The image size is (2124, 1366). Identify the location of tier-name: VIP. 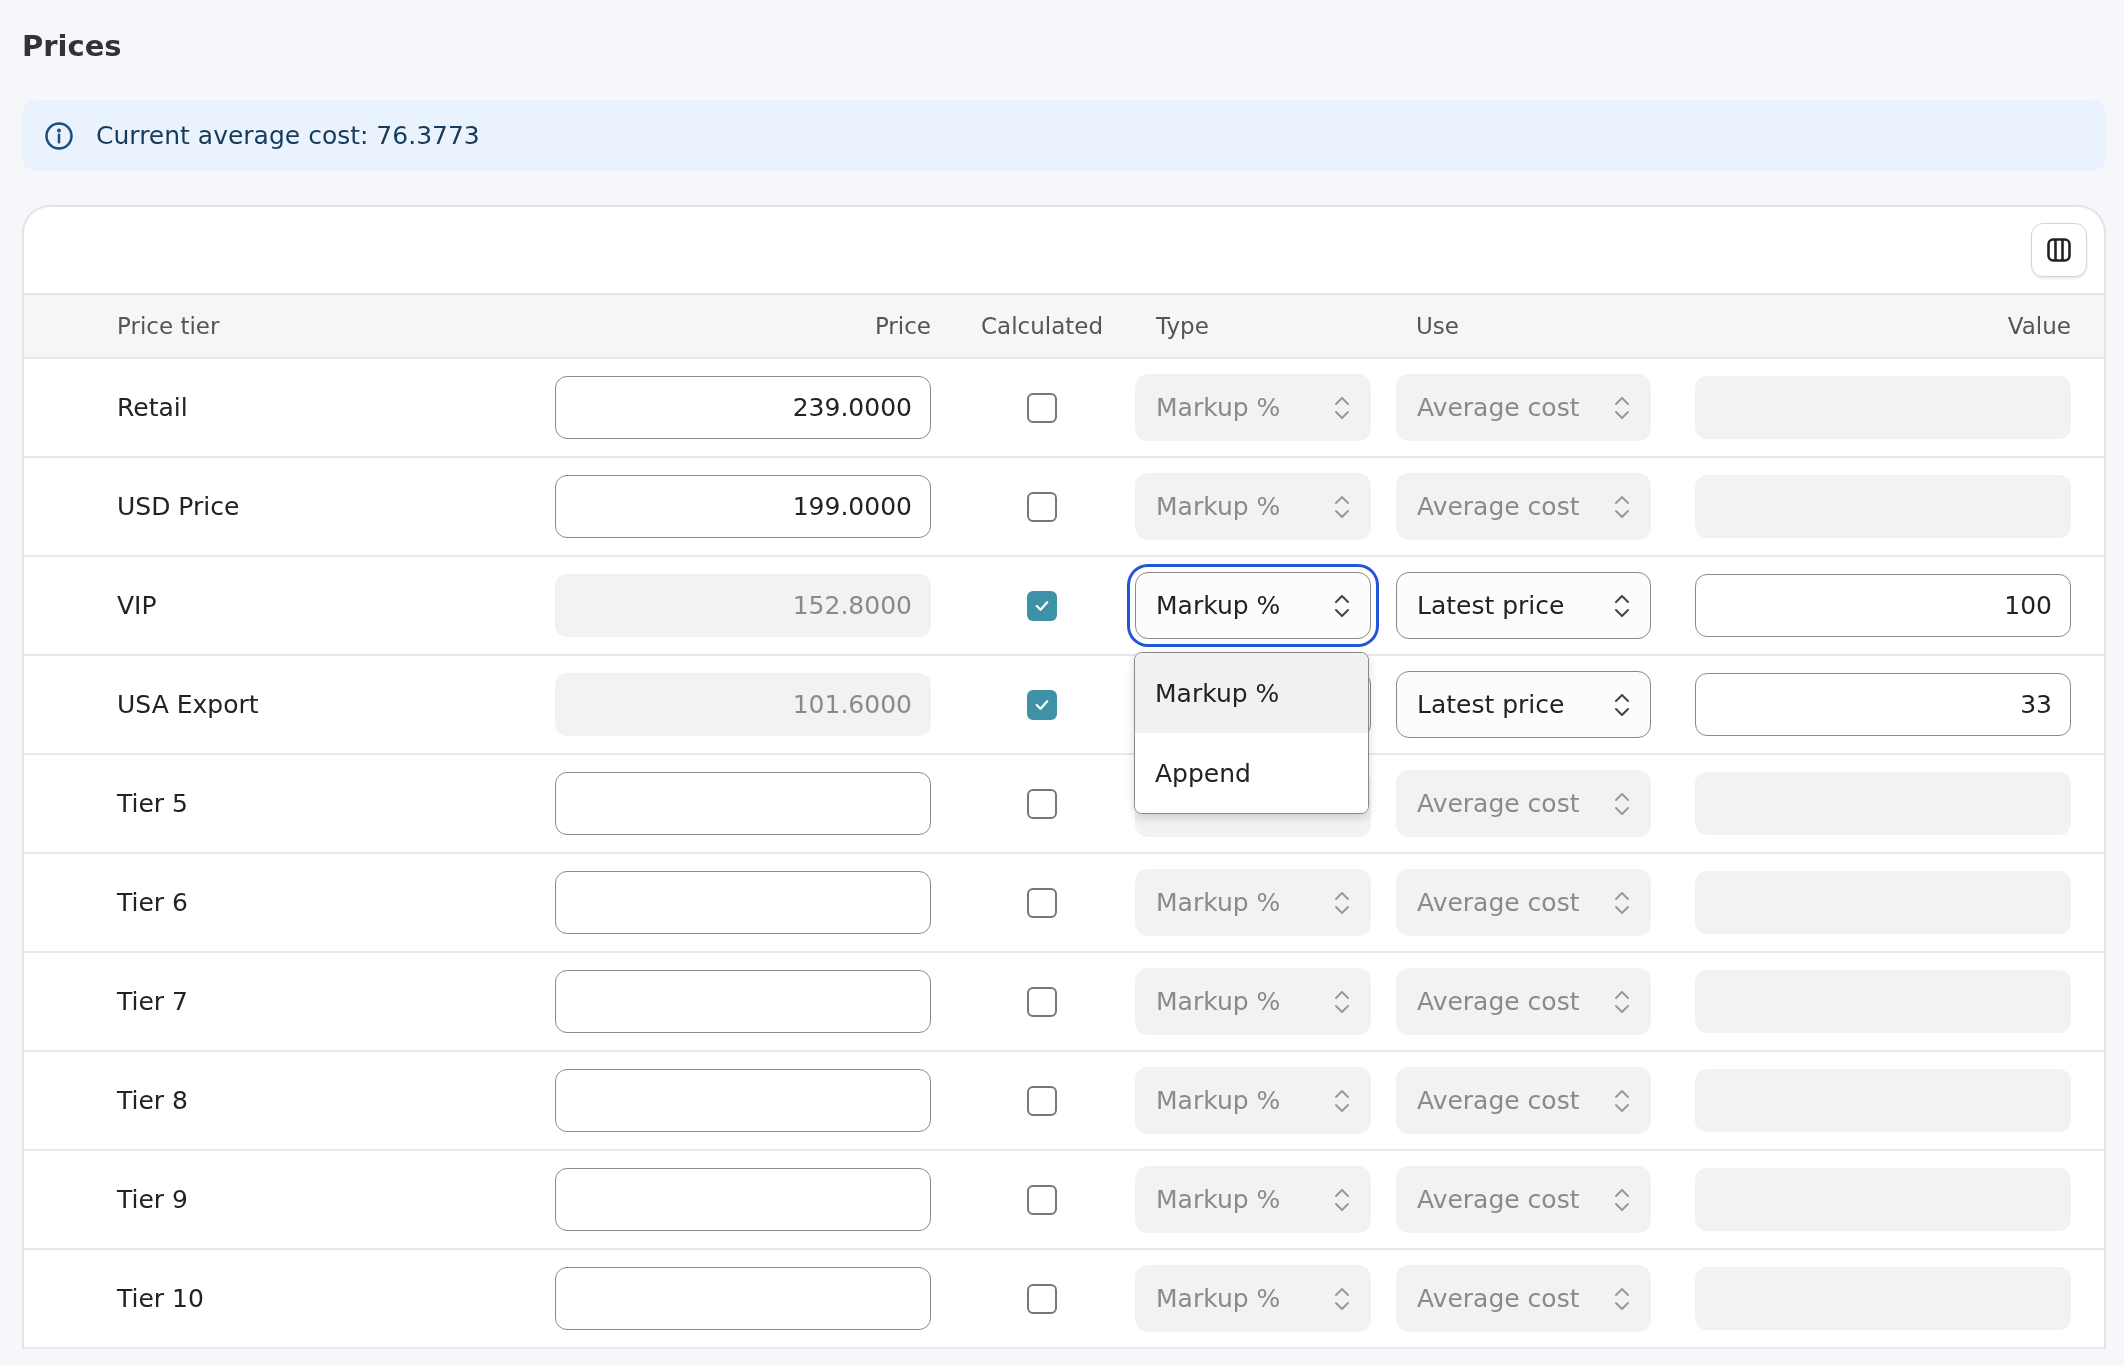
(137, 605).